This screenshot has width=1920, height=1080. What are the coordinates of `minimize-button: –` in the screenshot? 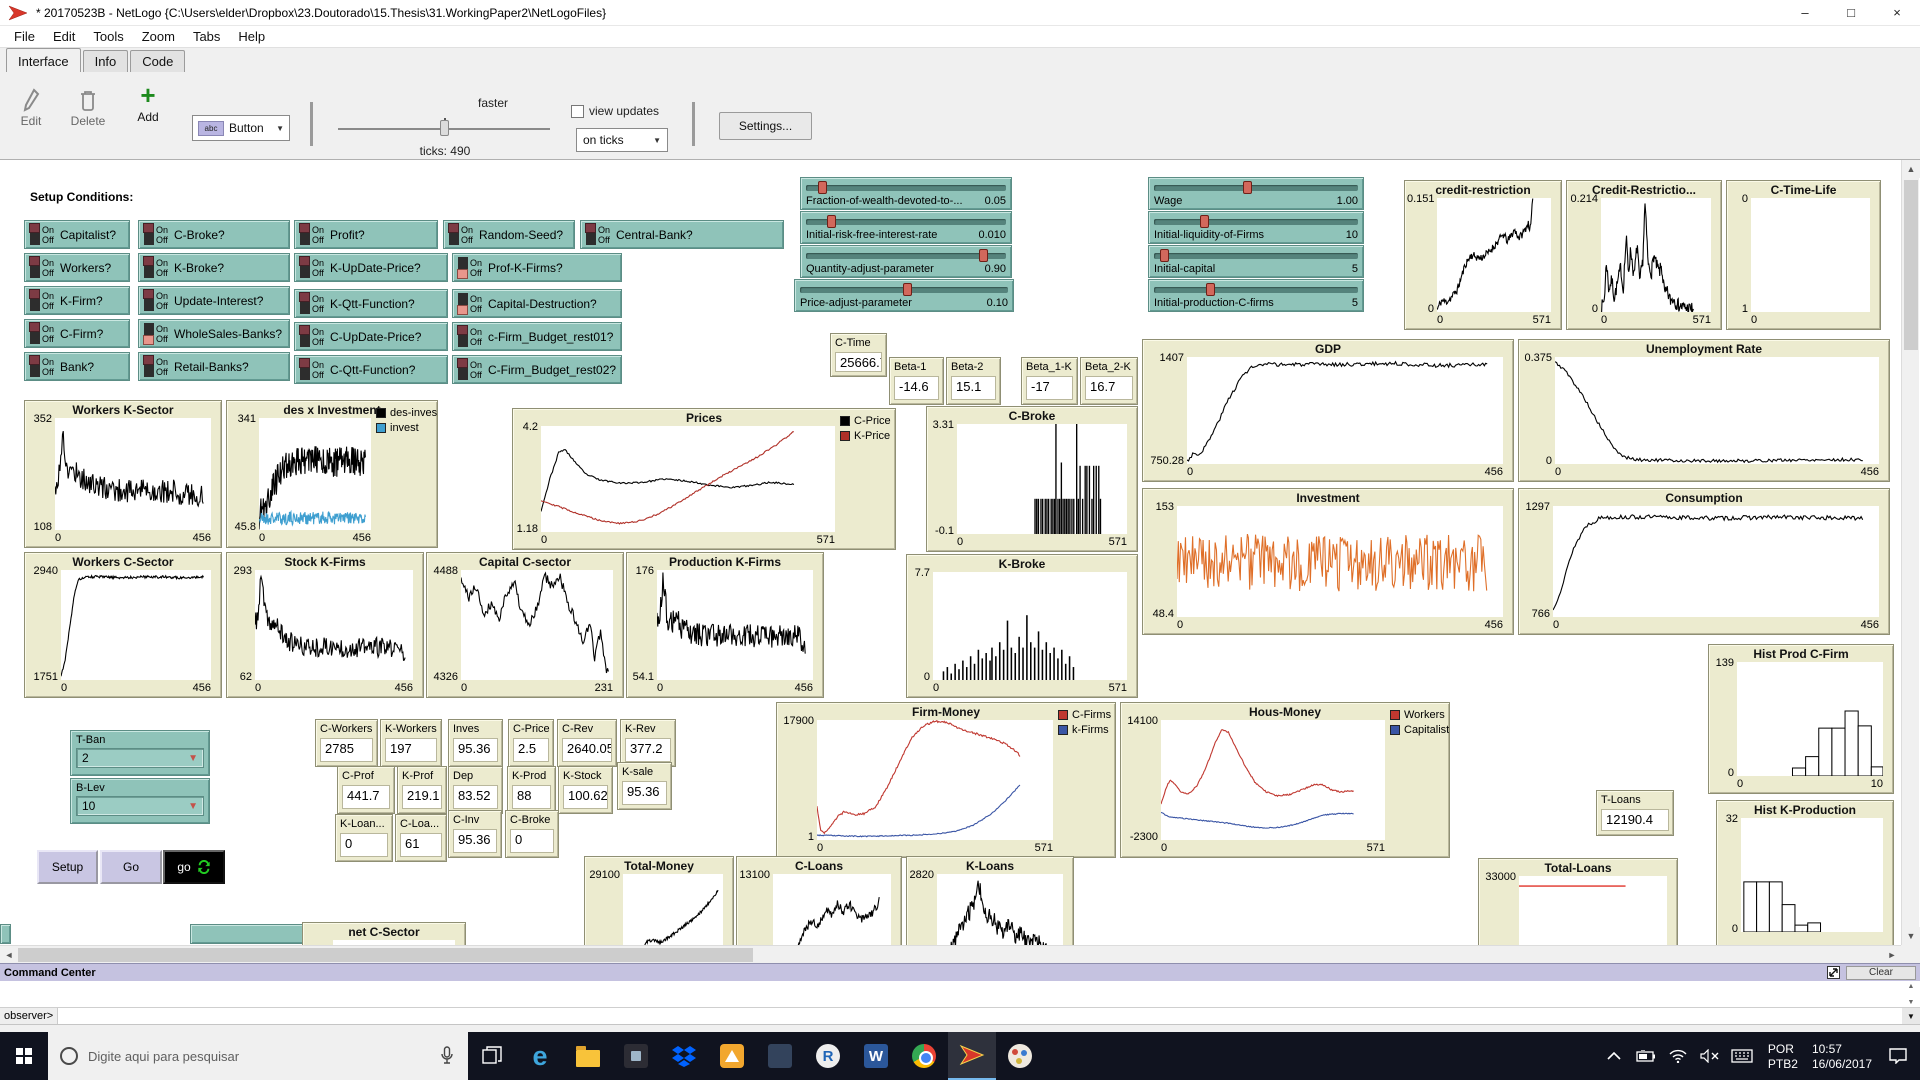 It's located at (1805, 13).